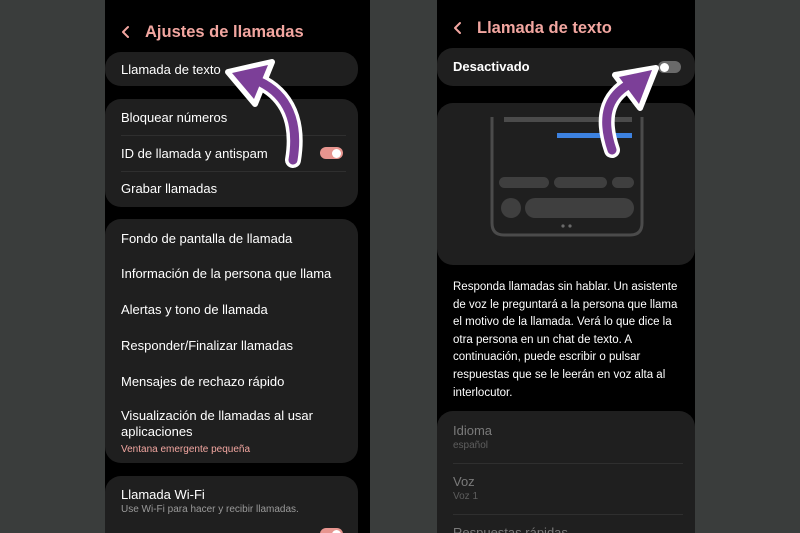 The width and height of the screenshot is (800, 533). I want to click on menu-item-record-calls: Grabar llamadas, so click(233, 188).